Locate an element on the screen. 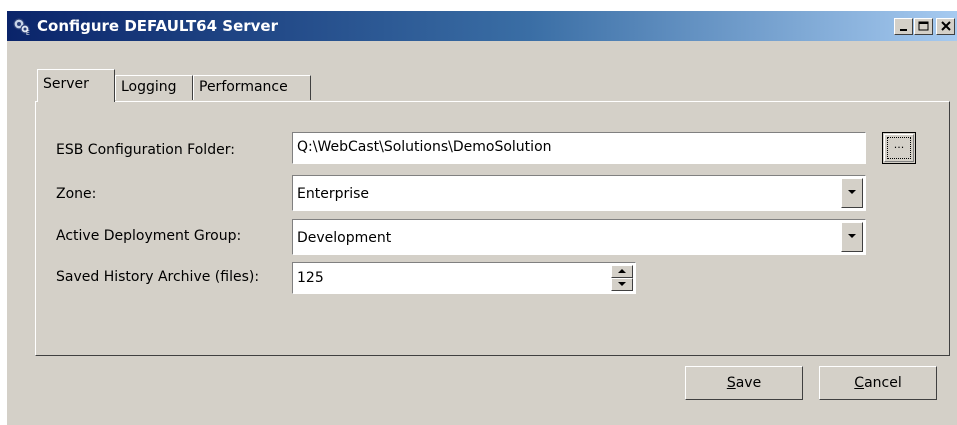 This screenshot has width=957, height=425. arrow-up-icon is located at coordinates (622, 271).